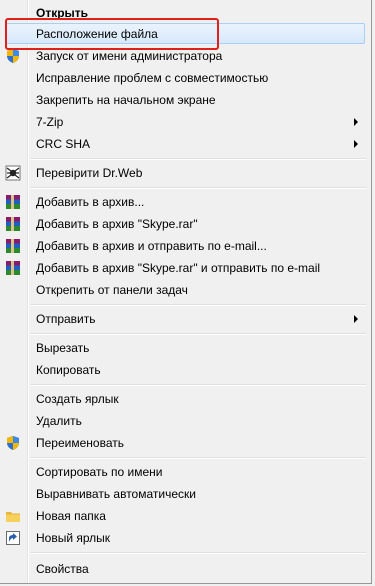 Image resolution: width=375 pixels, height=586 pixels. Describe the element at coordinates (112, 290) in the screenshot. I see `menu-item-label: Открепить от панели задач` at that location.